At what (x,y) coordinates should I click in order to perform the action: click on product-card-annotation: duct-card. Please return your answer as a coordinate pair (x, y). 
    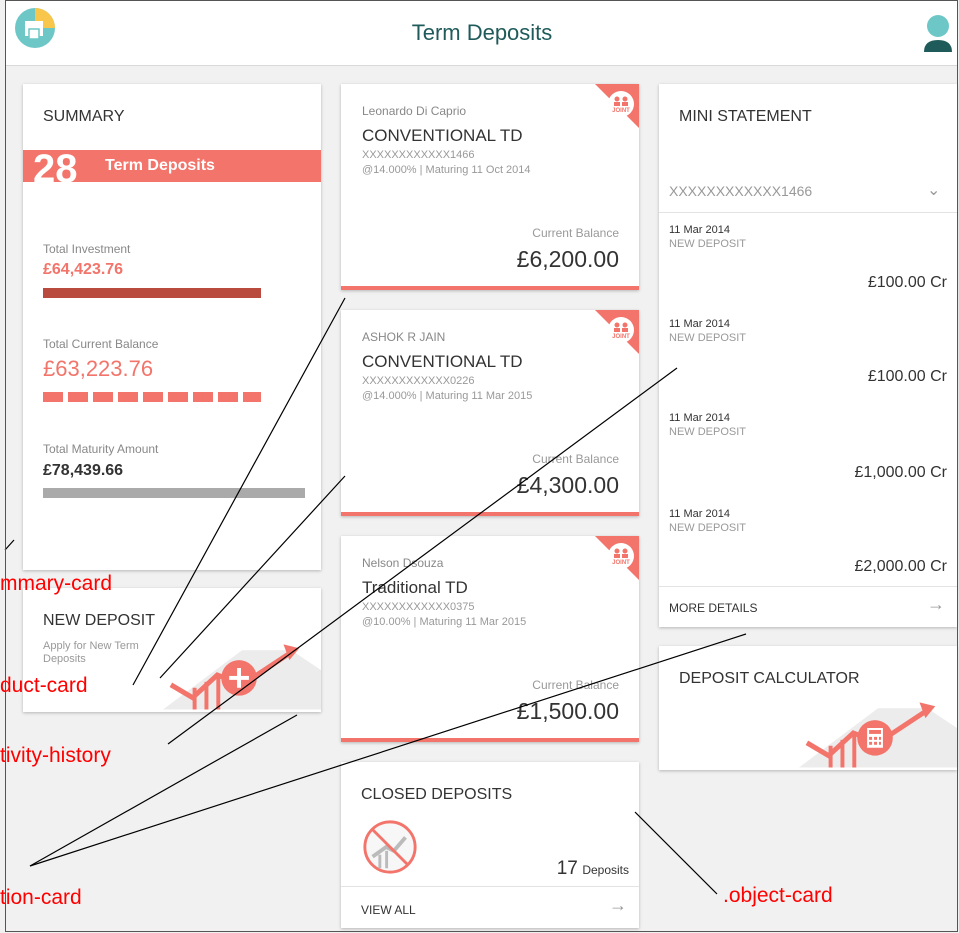
    Looking at the image, I should click on (44, 685).